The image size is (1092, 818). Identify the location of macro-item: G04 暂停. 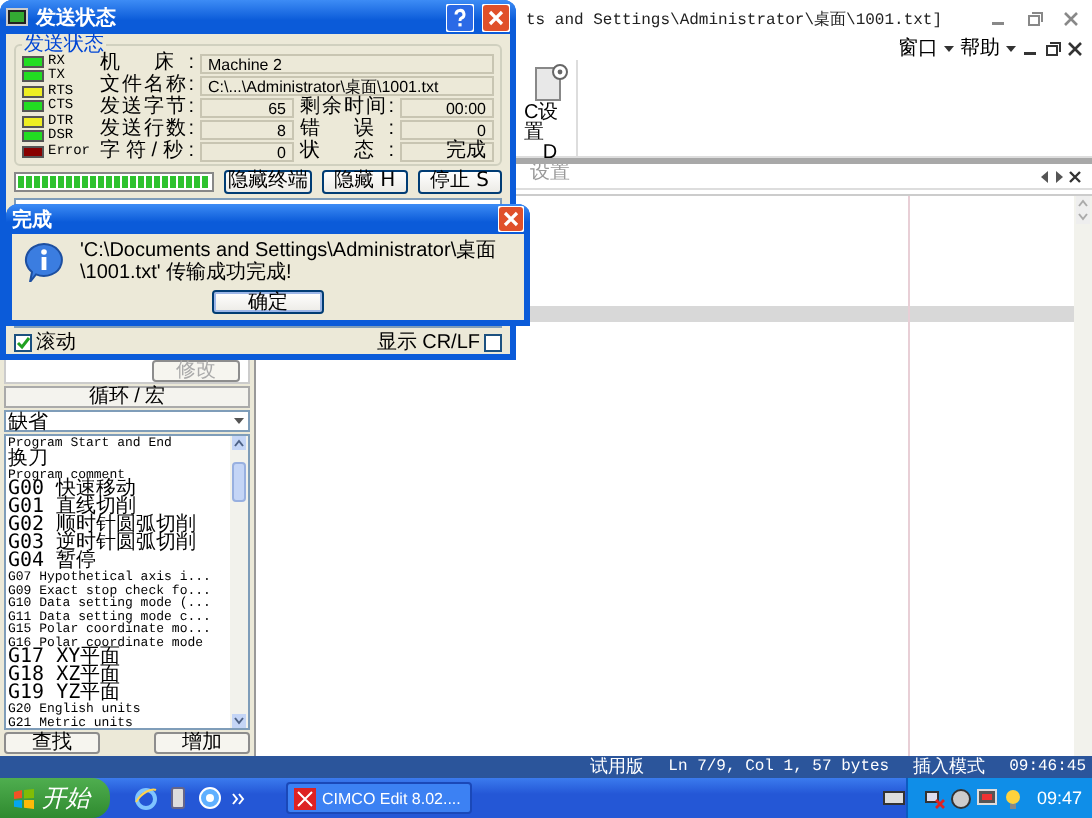
(119, 561).